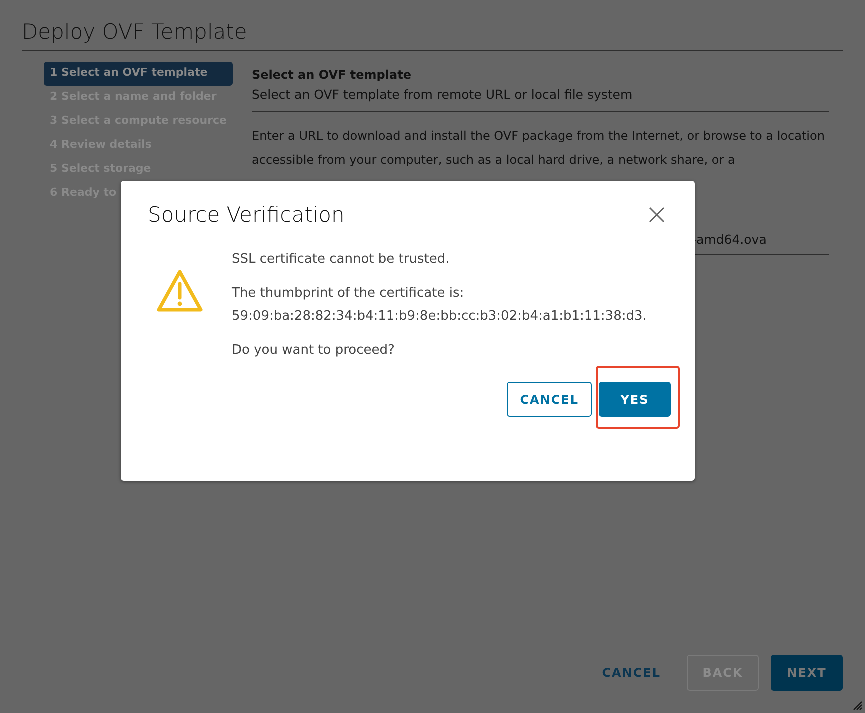  I want to click on message-text: 59:09:ba:28:82:34:b4:11:b9:8e:bb:cc:b3:02:b4:a1:b1:11:38:d3., so click(439, 317).